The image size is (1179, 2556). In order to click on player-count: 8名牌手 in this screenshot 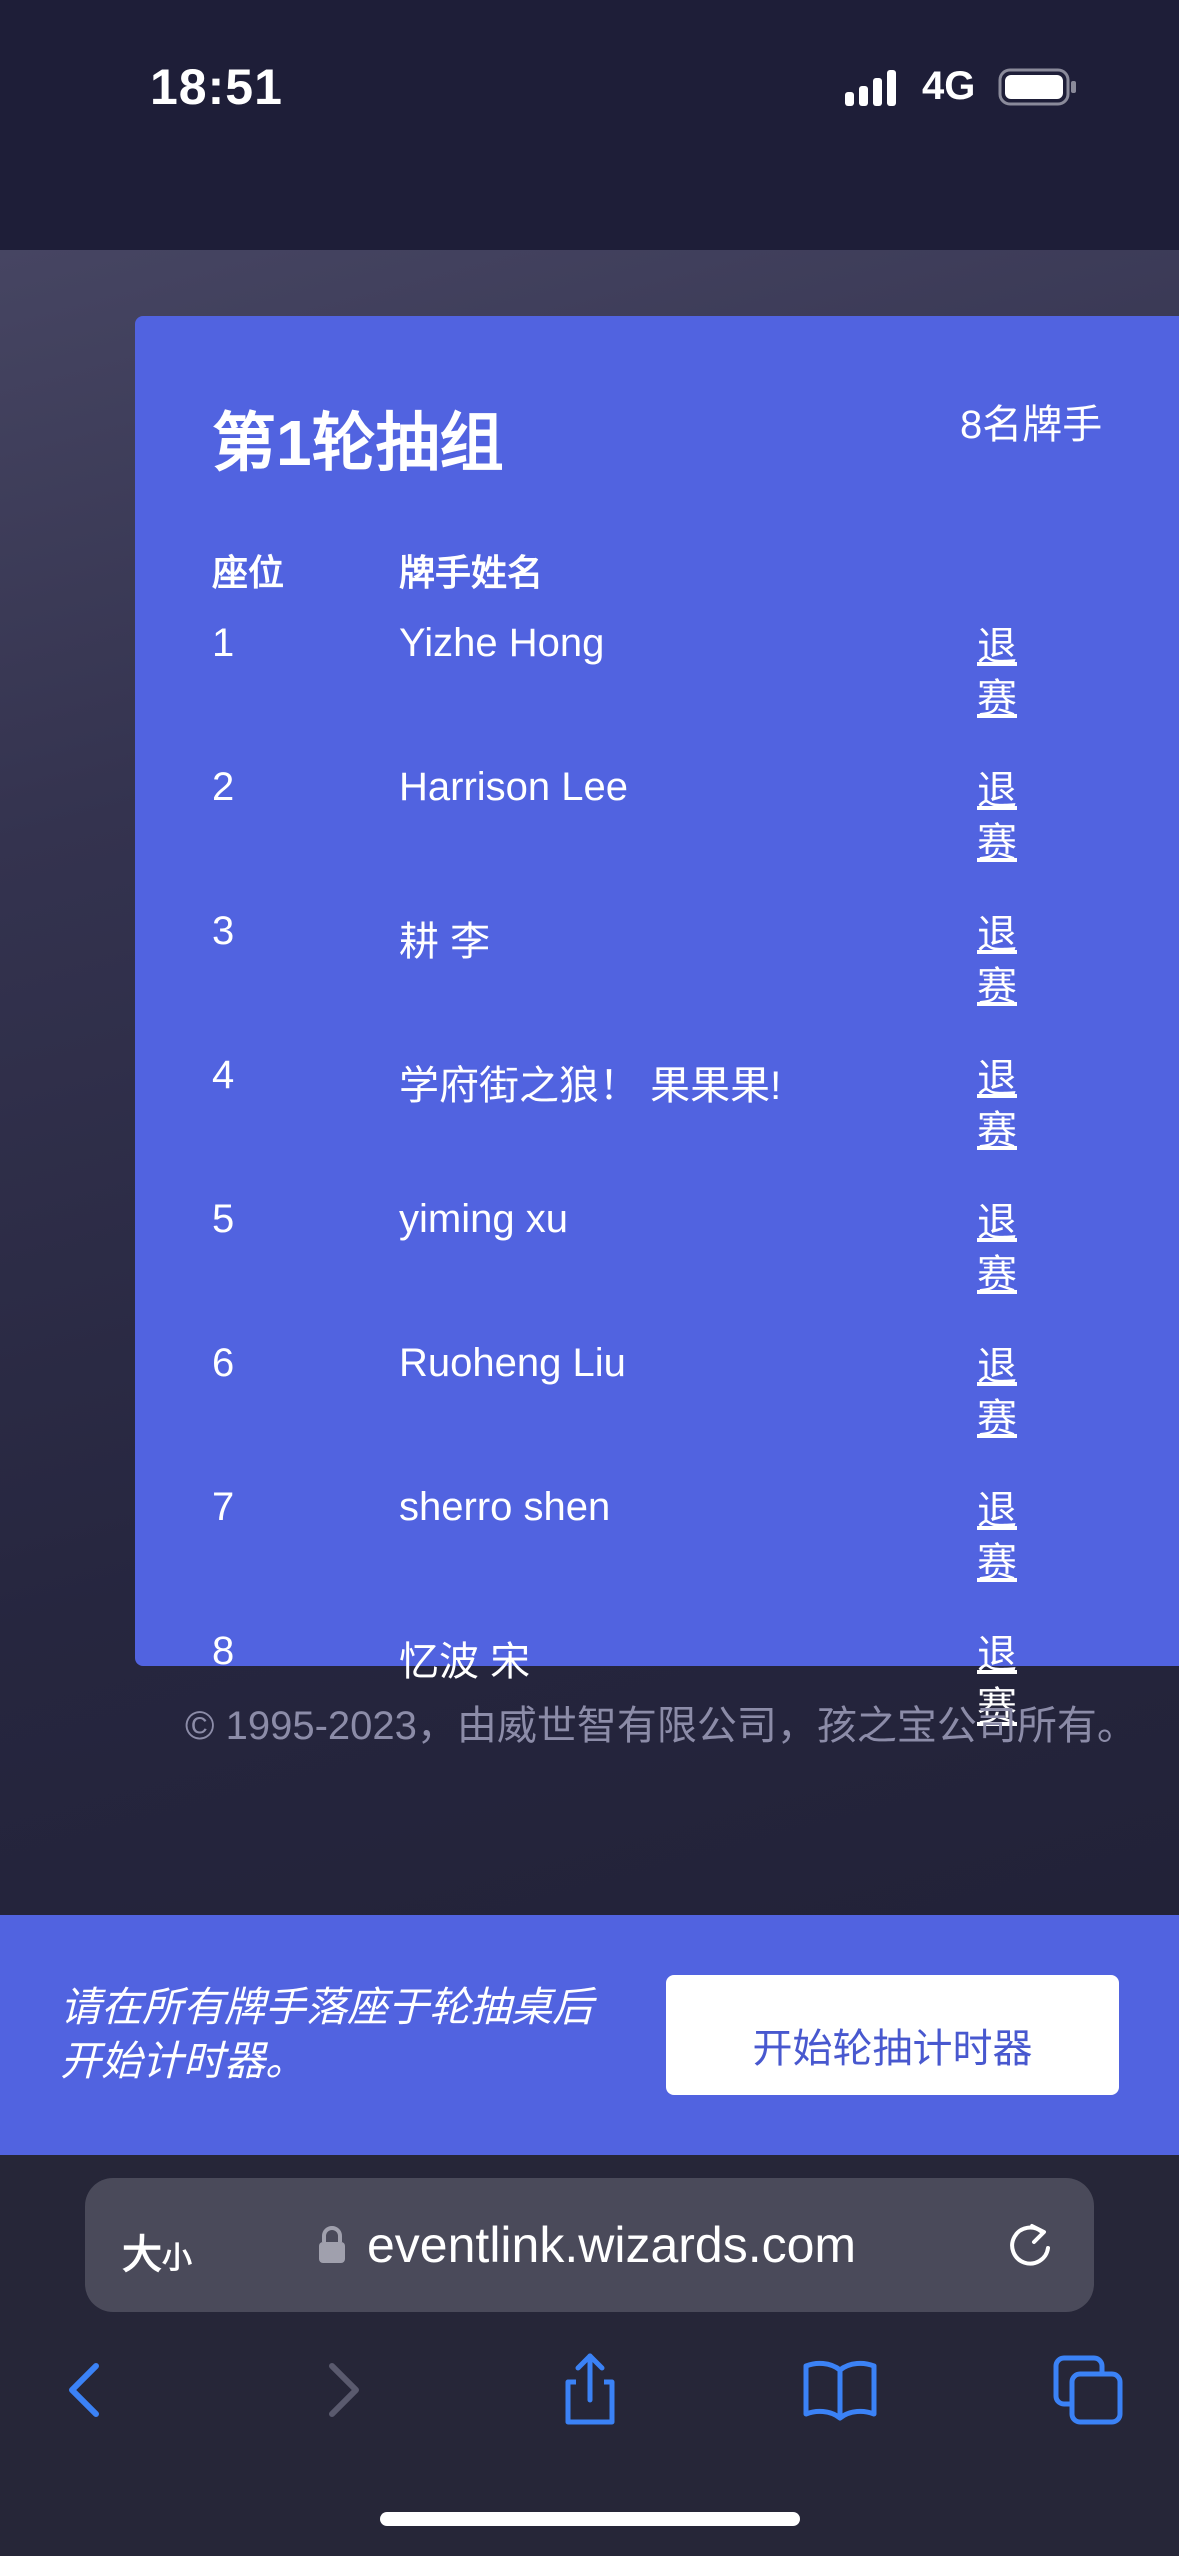, I will do `click(1031, 425)`.